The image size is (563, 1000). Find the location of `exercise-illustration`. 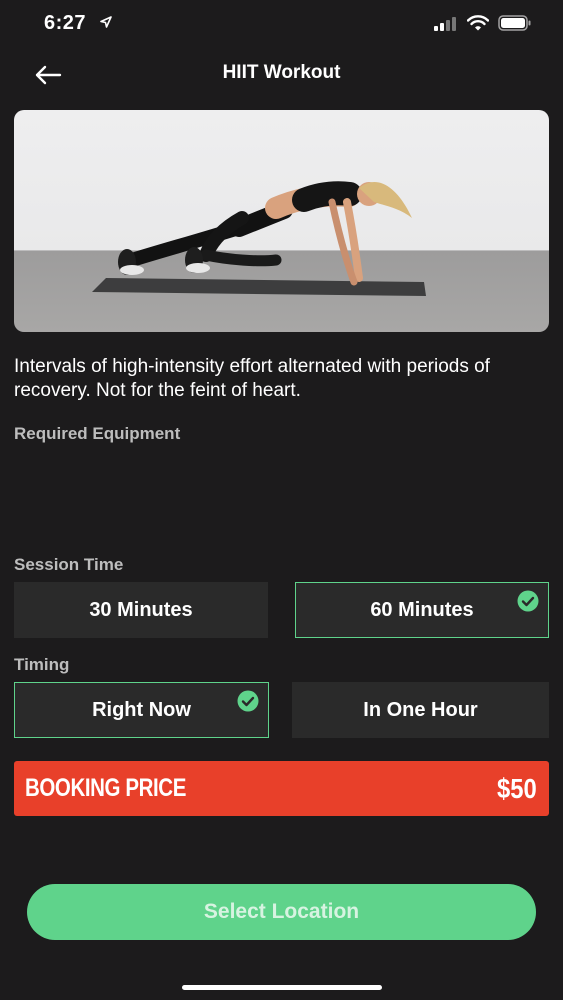

exercise-illustration is located at coordinates (259, 238).